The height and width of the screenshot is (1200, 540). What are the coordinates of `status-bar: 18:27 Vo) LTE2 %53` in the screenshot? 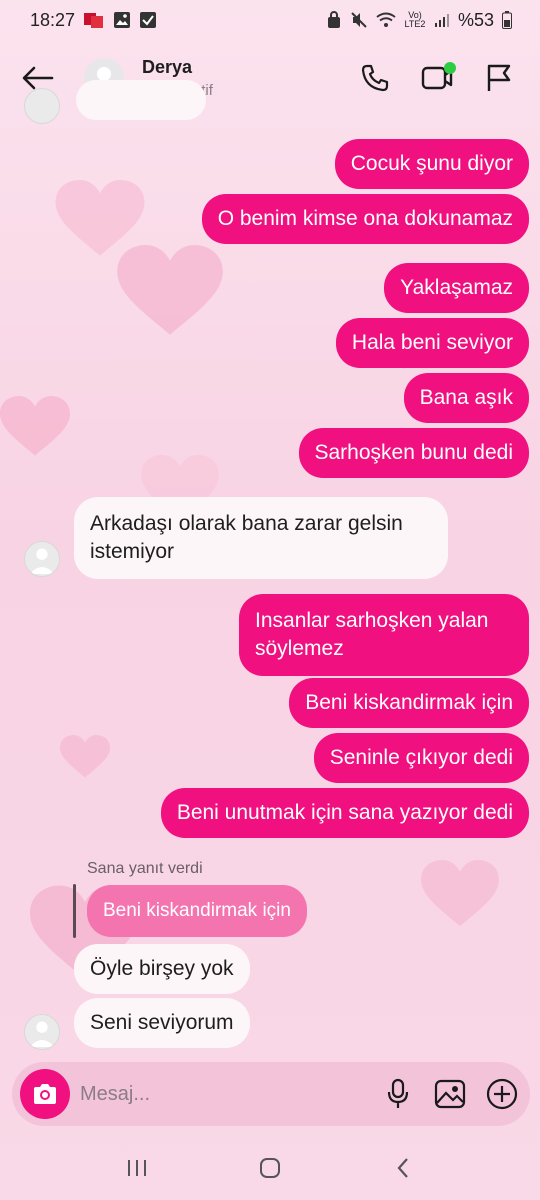 It's located at (270, 20).